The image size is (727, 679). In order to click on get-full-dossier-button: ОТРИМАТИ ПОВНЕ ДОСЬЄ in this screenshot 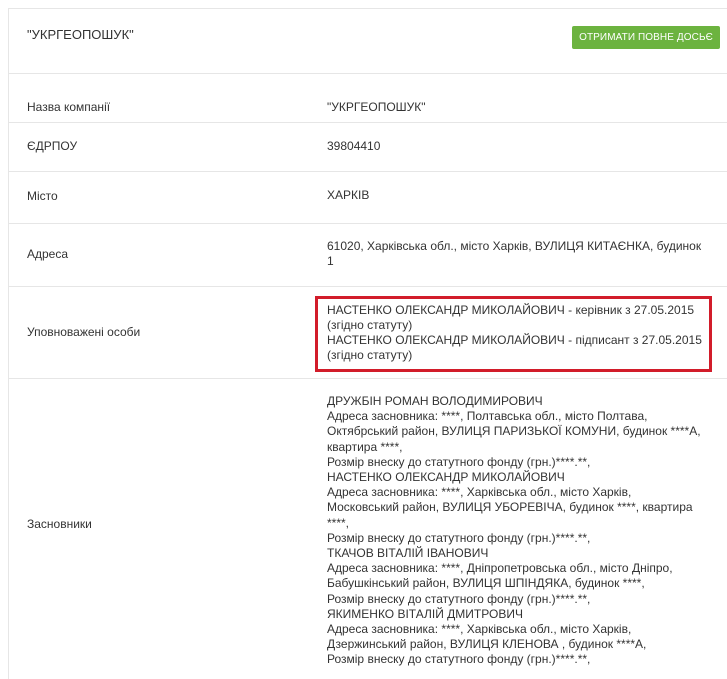, I will do `click(646, 37)`.